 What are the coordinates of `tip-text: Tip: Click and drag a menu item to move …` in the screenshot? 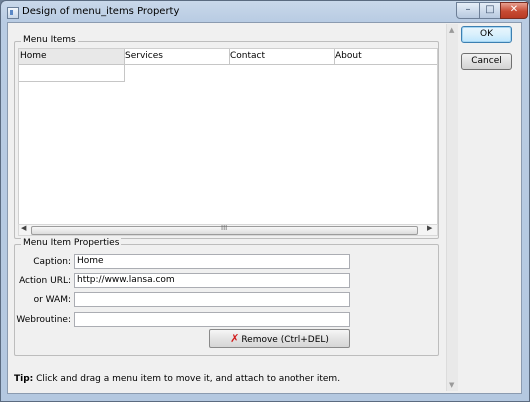 It's located at (177, 379).